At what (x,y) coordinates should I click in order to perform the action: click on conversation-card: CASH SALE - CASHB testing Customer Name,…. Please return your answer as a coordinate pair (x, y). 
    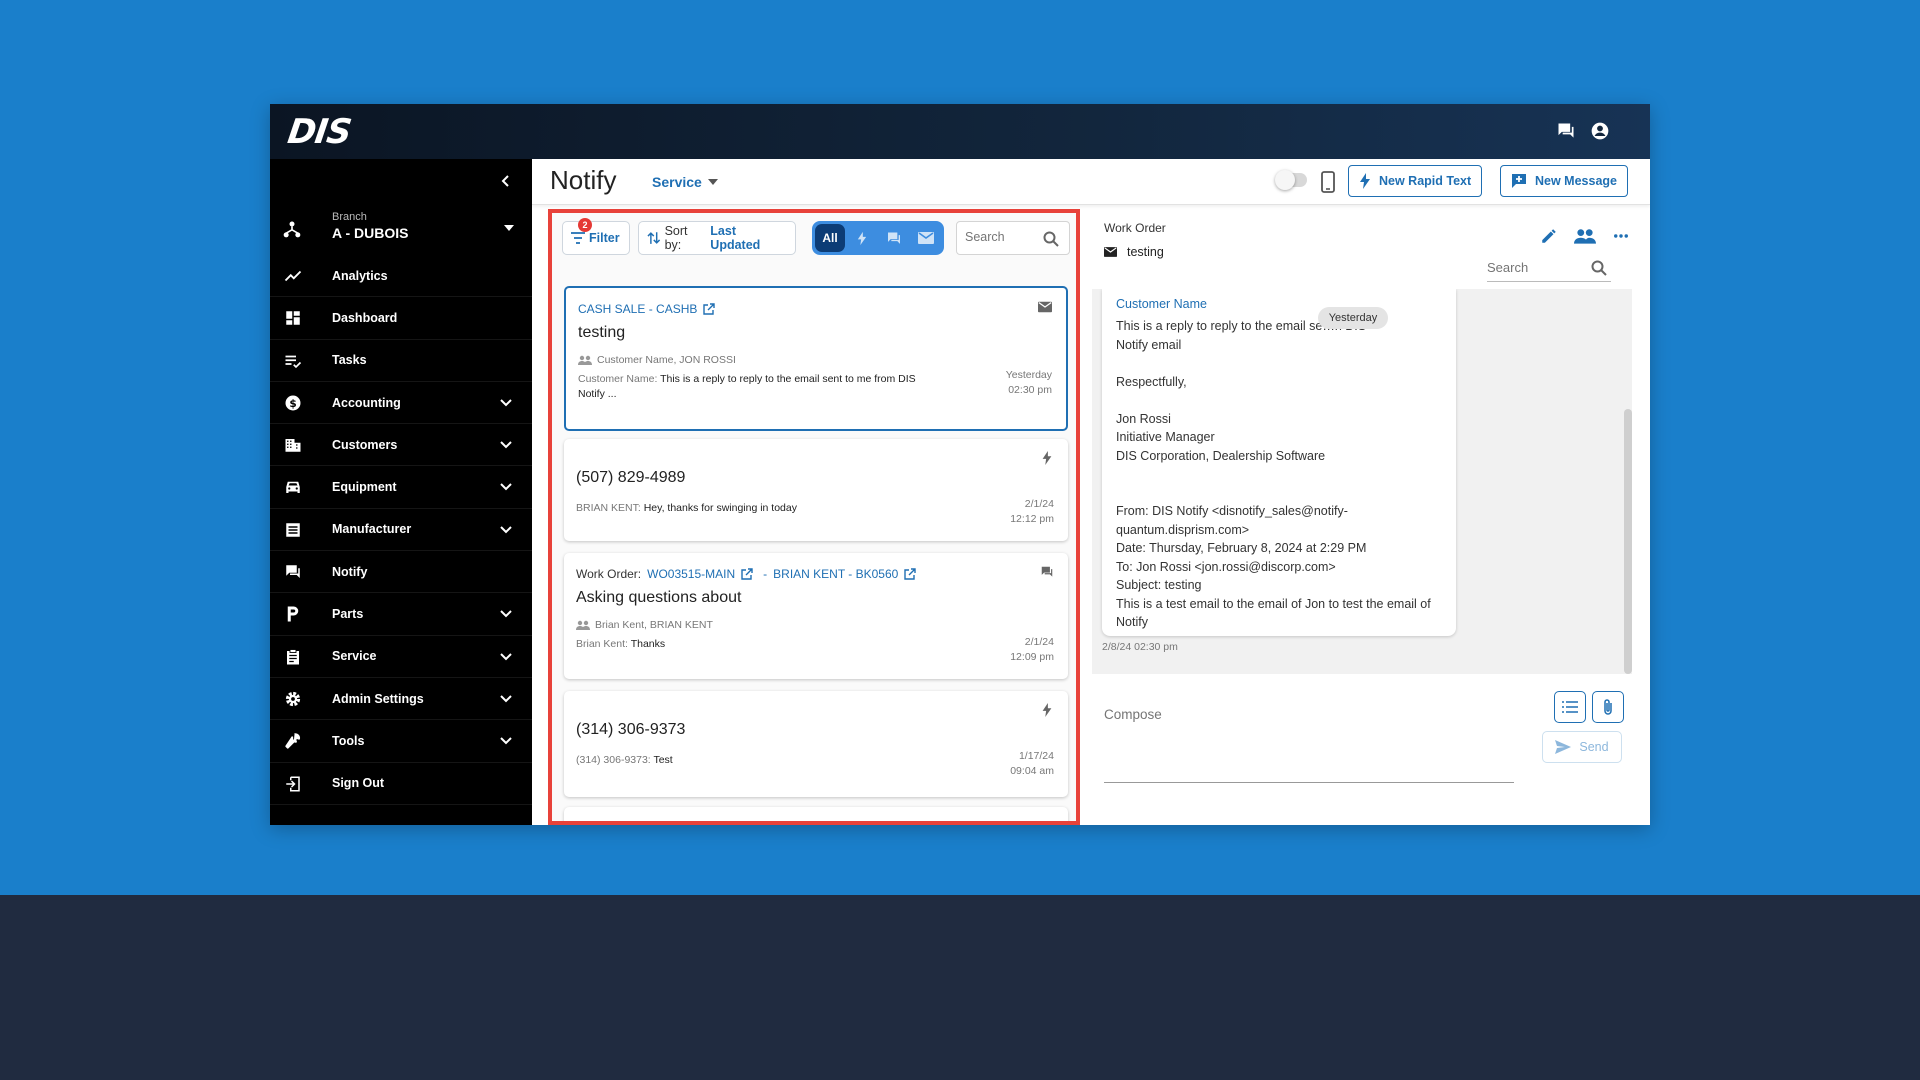
    Looking at the image, I should click on (816, 358).